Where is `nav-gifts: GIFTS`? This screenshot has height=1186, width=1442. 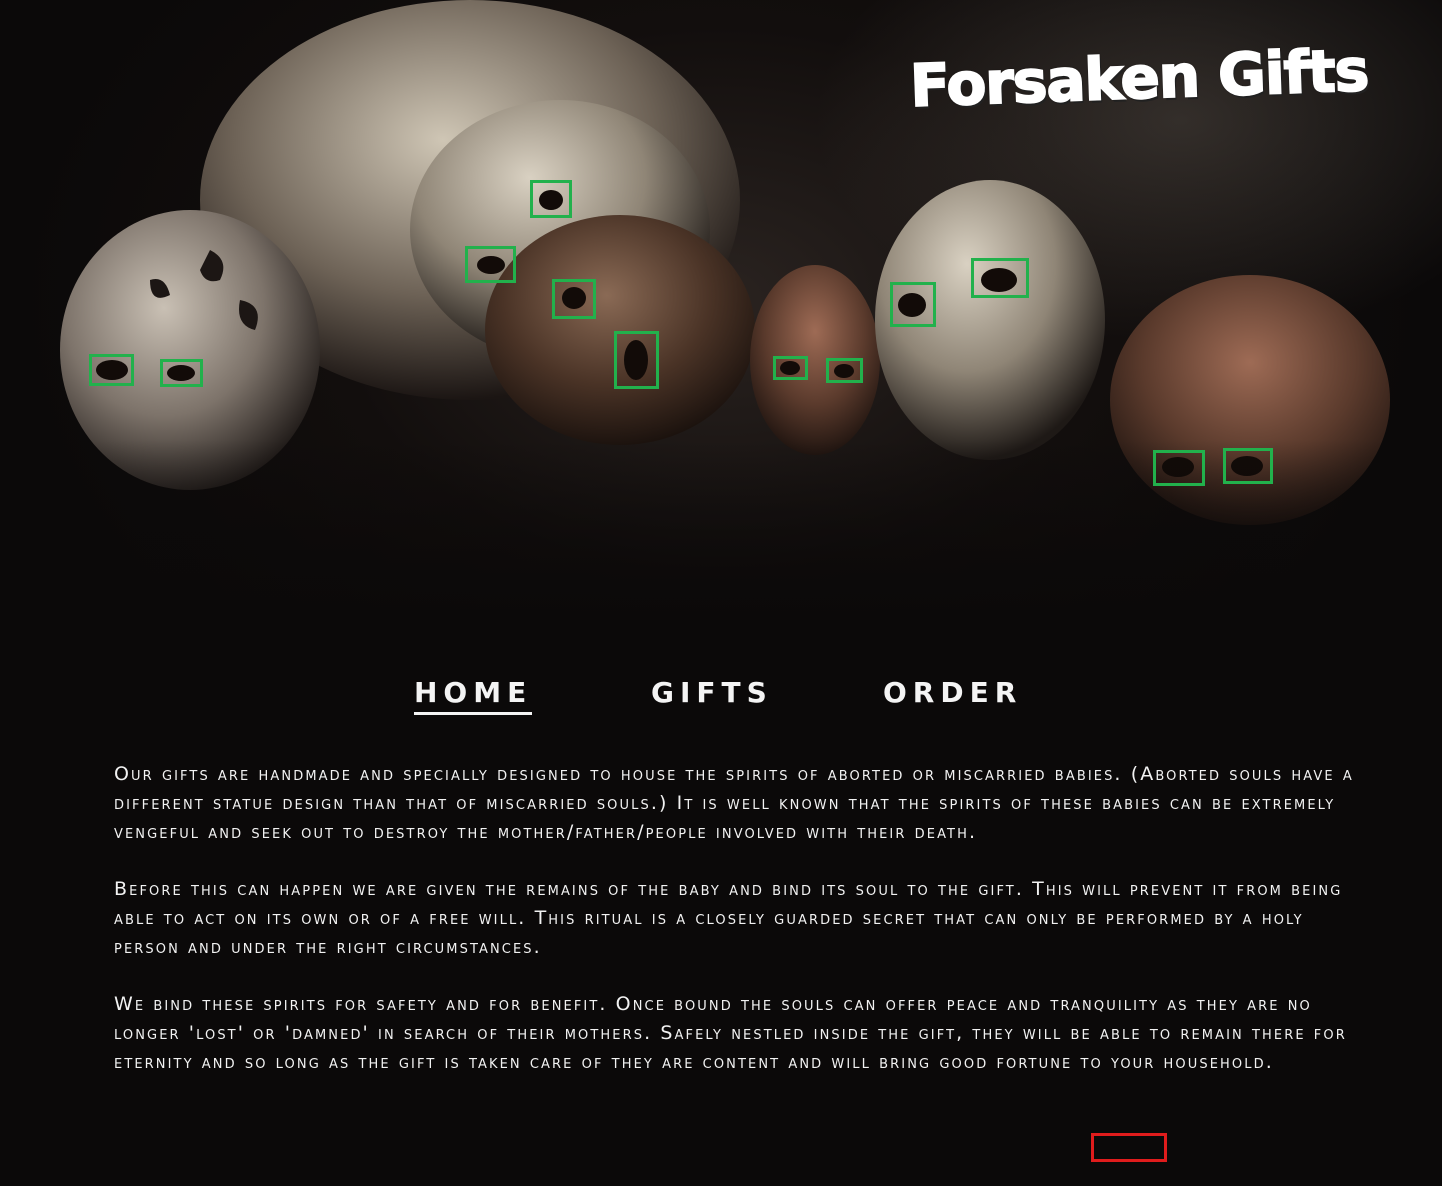 nav-gifts: GIFTS is located at coordinates (712, 692).